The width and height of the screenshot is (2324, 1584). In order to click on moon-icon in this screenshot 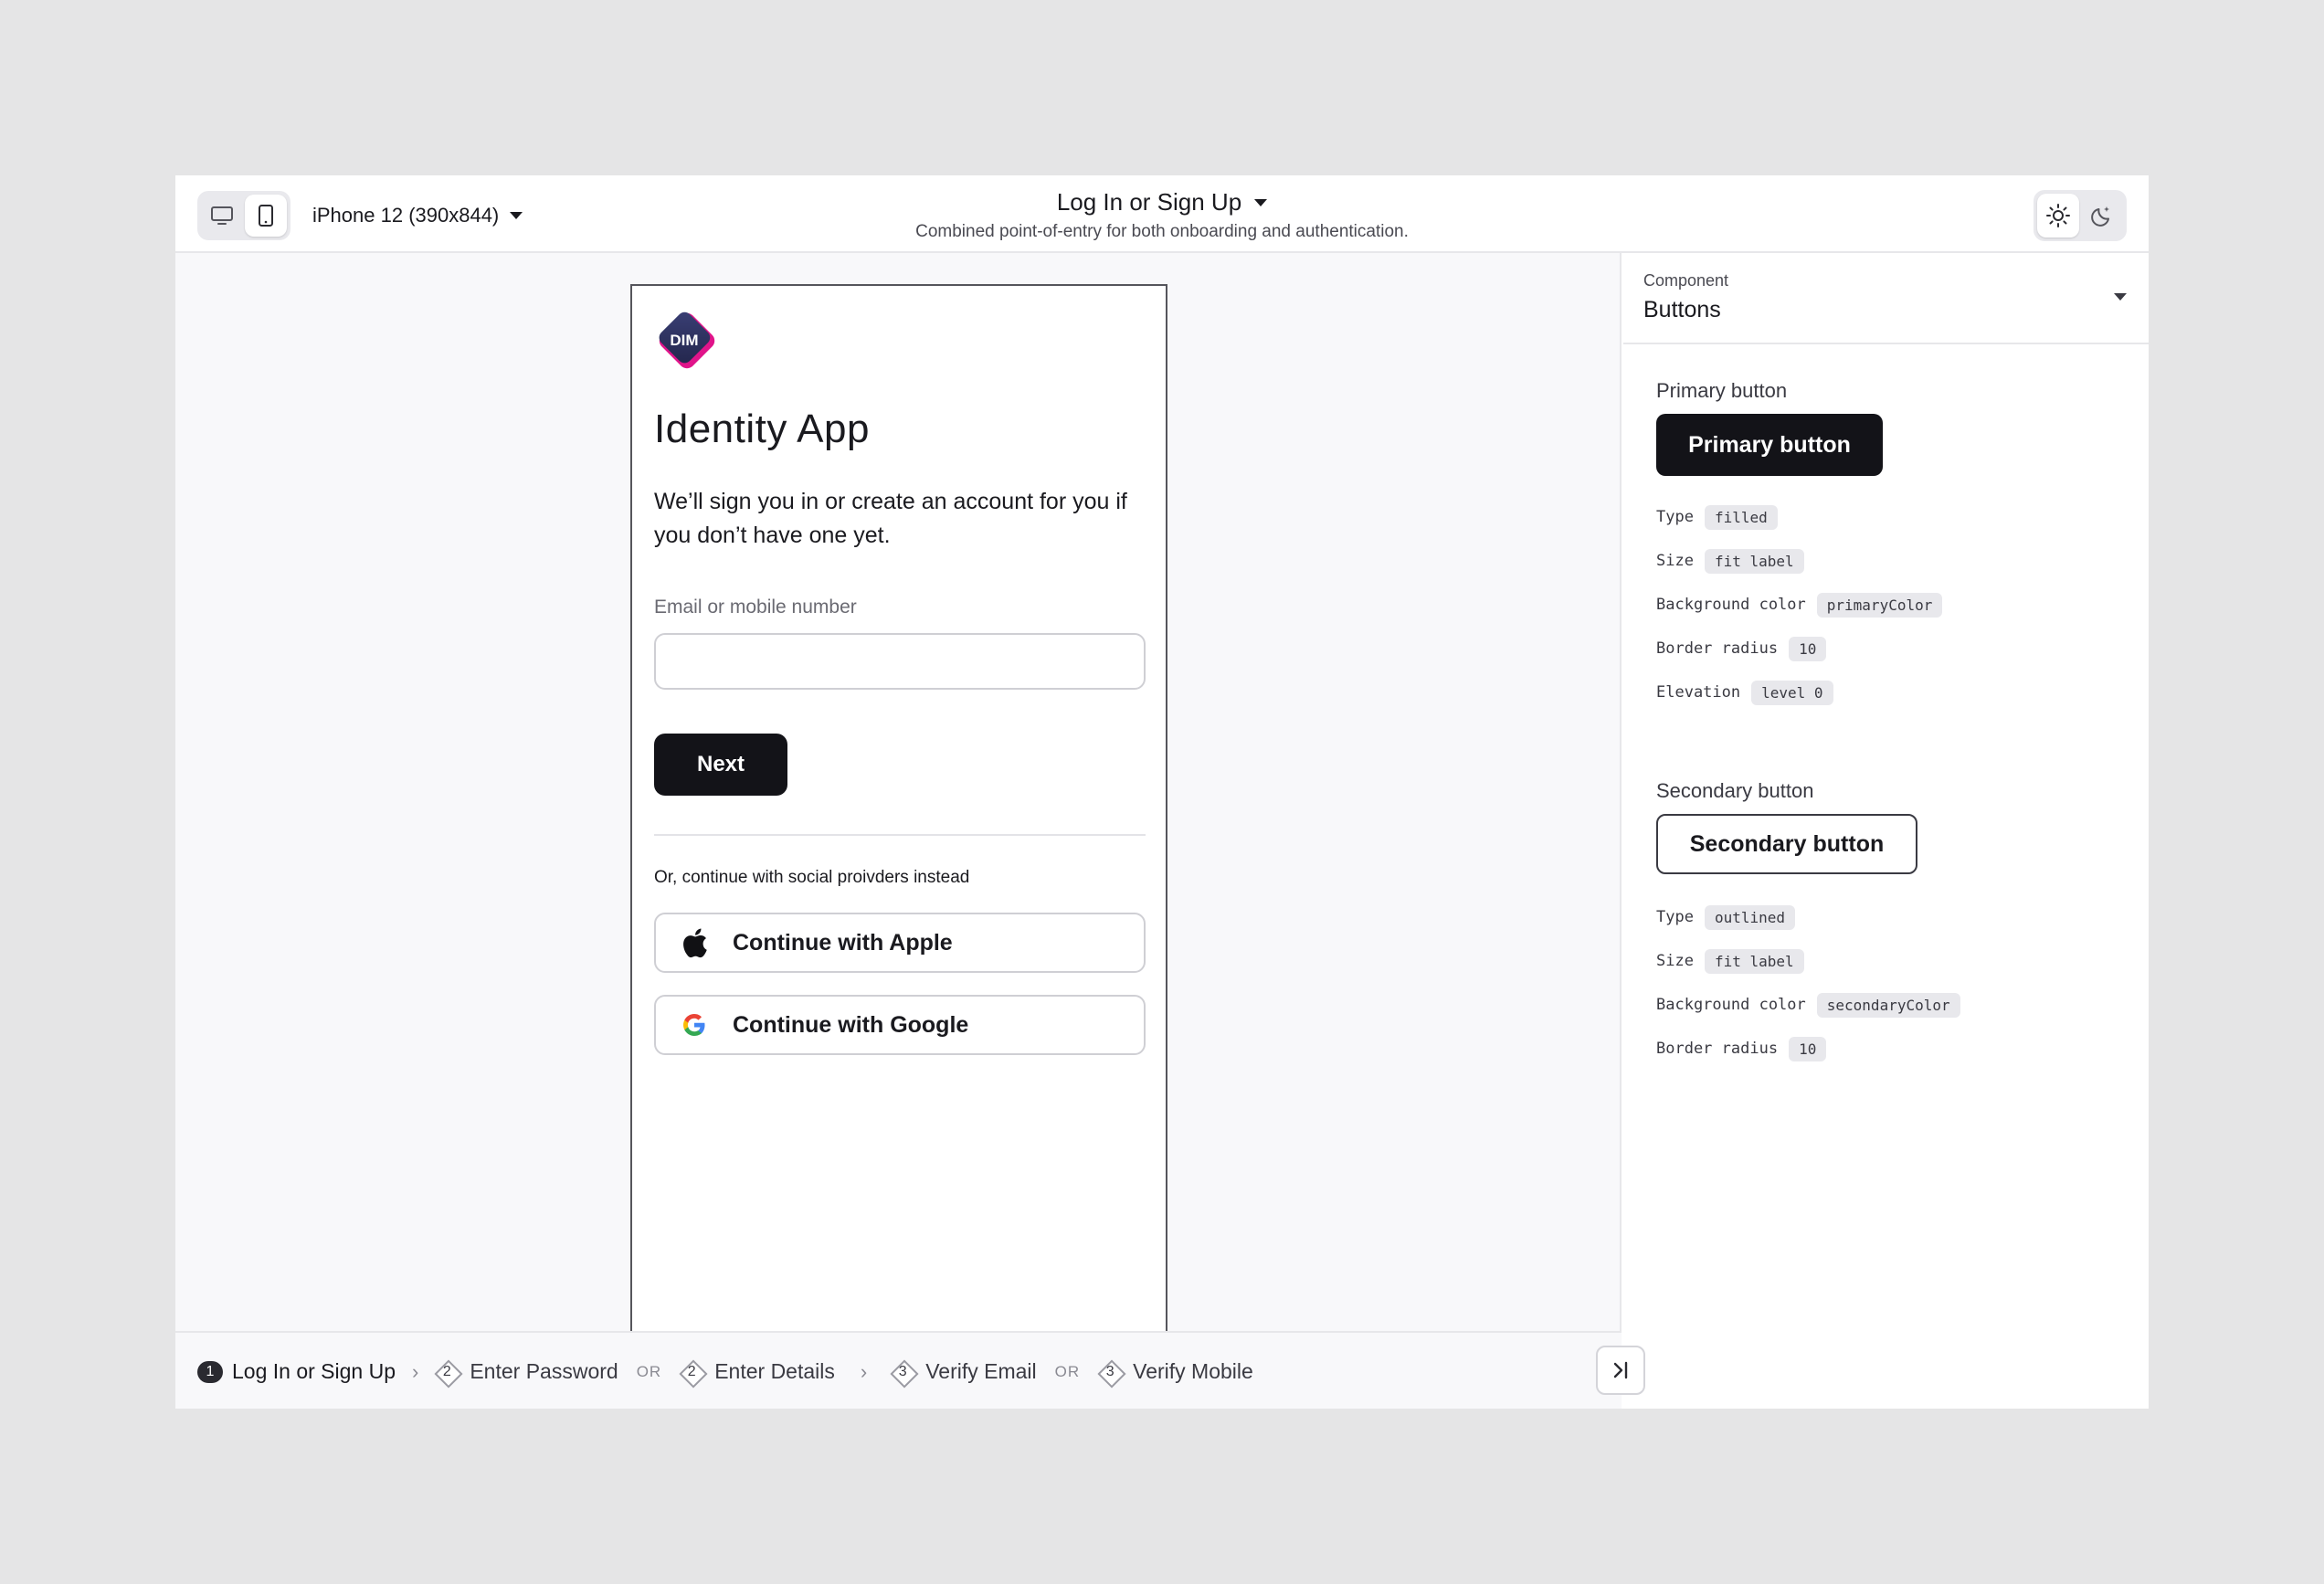, I will do `click(2100, 216)`.